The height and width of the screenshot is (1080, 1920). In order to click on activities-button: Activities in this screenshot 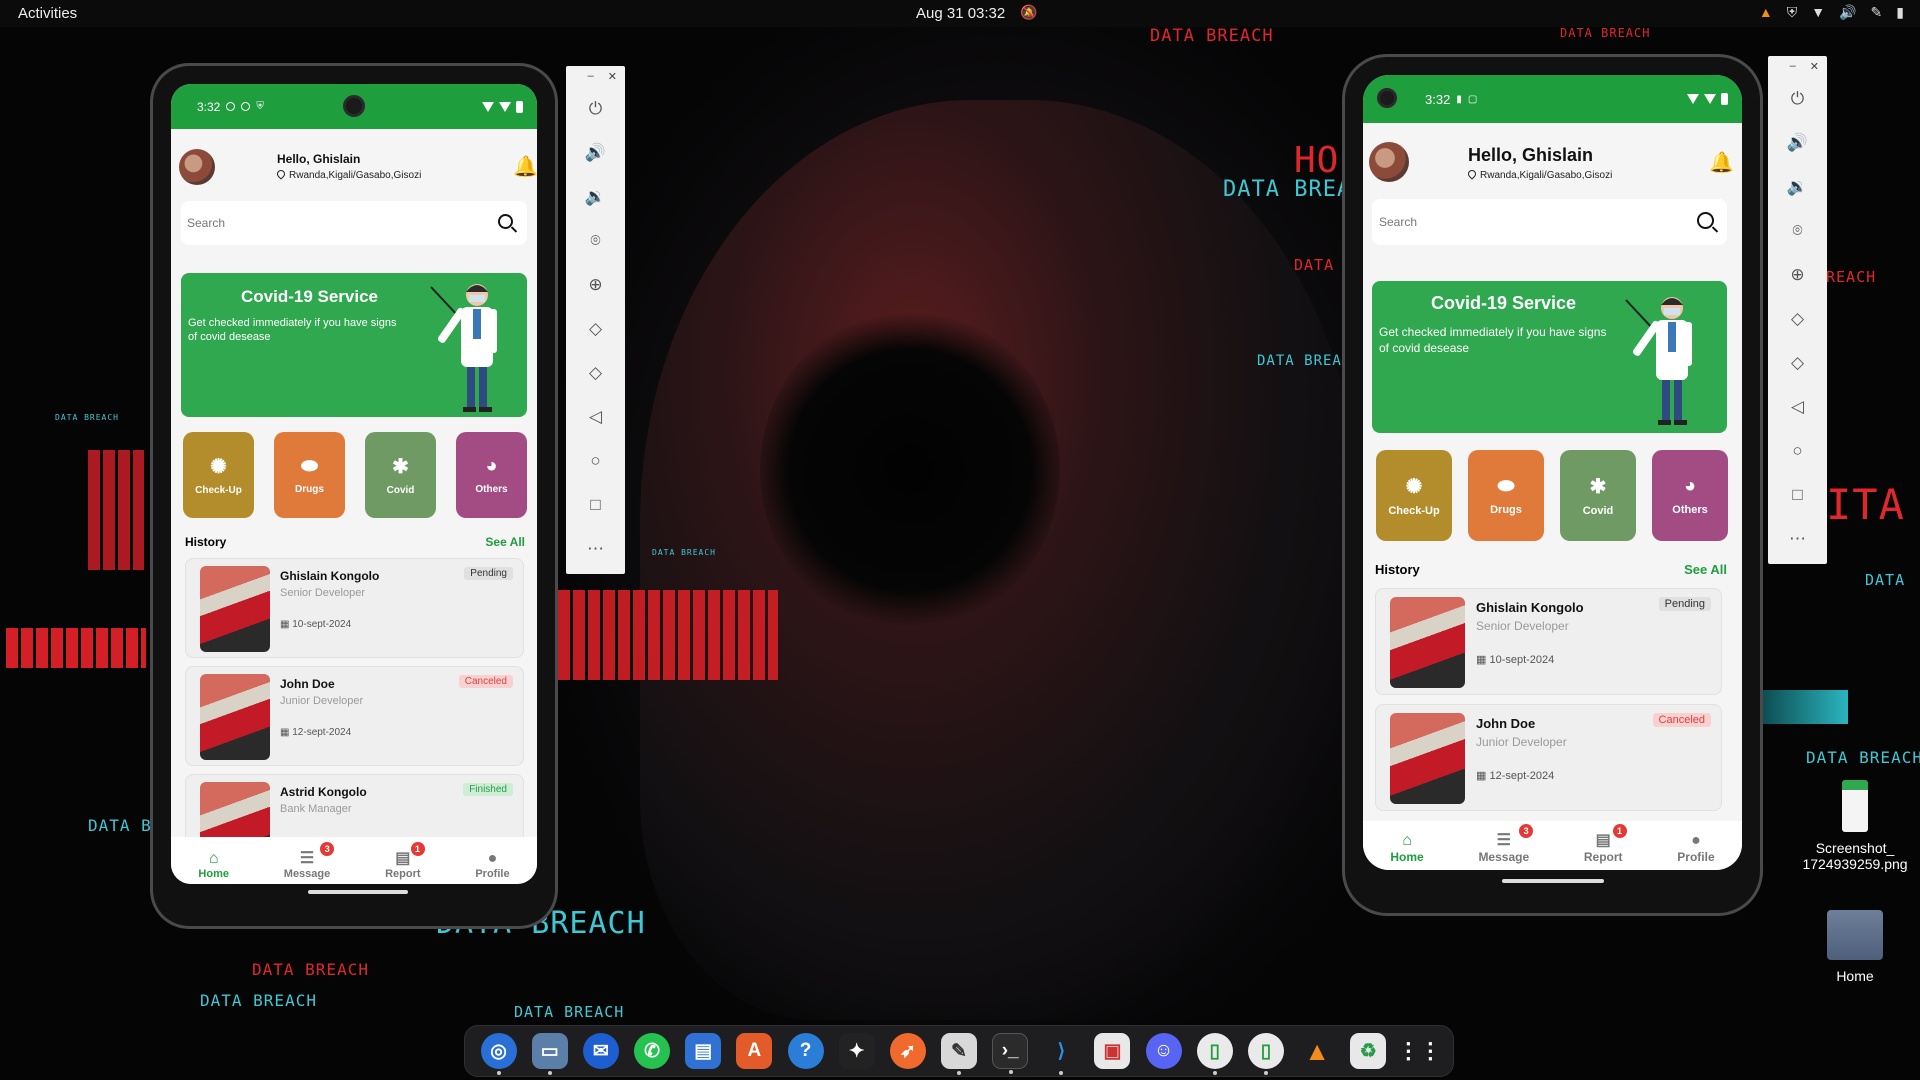, I will do `click(47, 13)`.